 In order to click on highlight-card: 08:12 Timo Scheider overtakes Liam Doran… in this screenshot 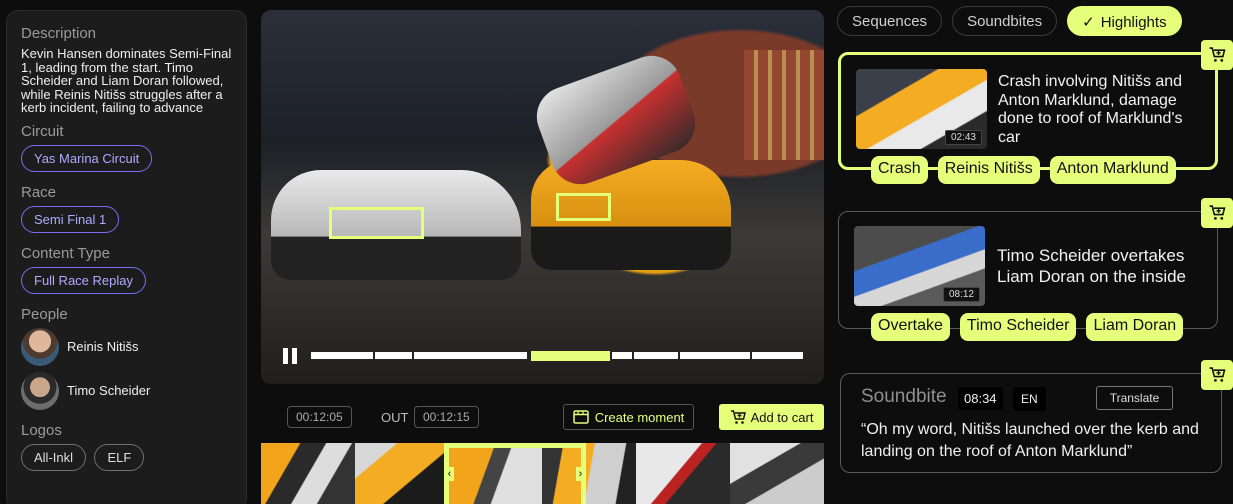, I will do `click(1028, 270)`.